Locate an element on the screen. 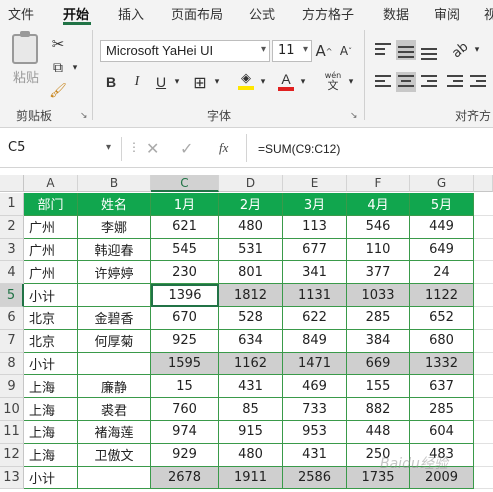 The image size is (493, 492). row-header-10: 10 is located at coordinates (12, 409).